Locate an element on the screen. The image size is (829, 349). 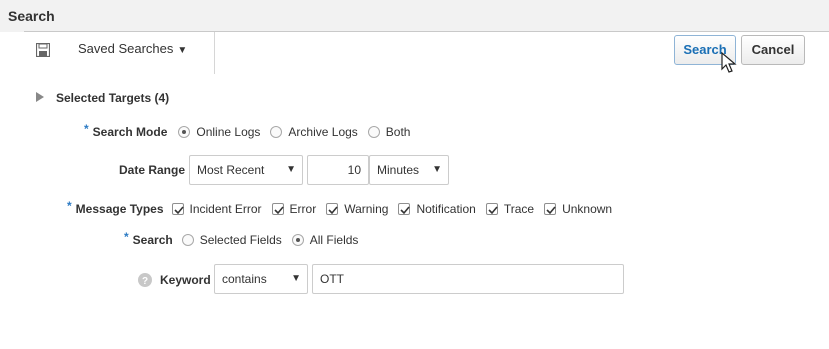
date-range-label: Date Range is located at coordinates (152, 170).